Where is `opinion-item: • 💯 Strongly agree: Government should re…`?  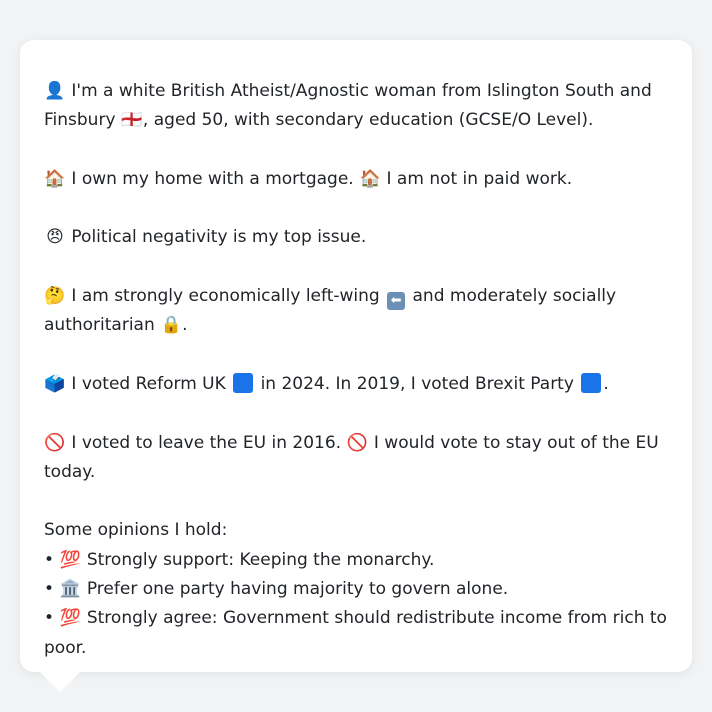 opinion-item: • 💯 Strongly agree: Government should re… is located at coordinates (356, 633).